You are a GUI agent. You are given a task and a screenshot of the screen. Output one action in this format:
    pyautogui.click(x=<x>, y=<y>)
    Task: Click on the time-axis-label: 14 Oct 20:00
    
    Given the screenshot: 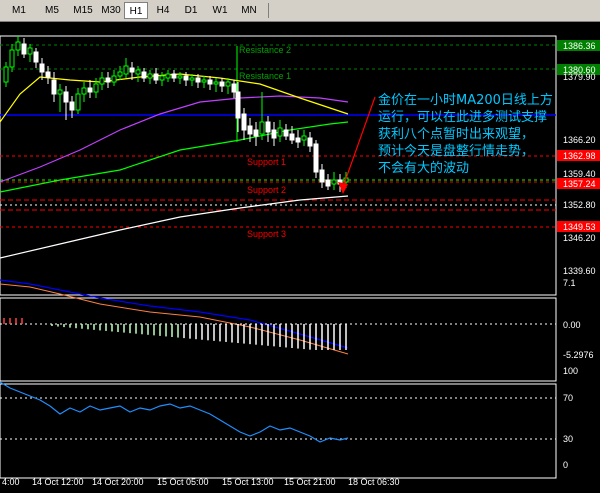 What is the action you would take?
    pyautogui.click(x=118, y=482)
    